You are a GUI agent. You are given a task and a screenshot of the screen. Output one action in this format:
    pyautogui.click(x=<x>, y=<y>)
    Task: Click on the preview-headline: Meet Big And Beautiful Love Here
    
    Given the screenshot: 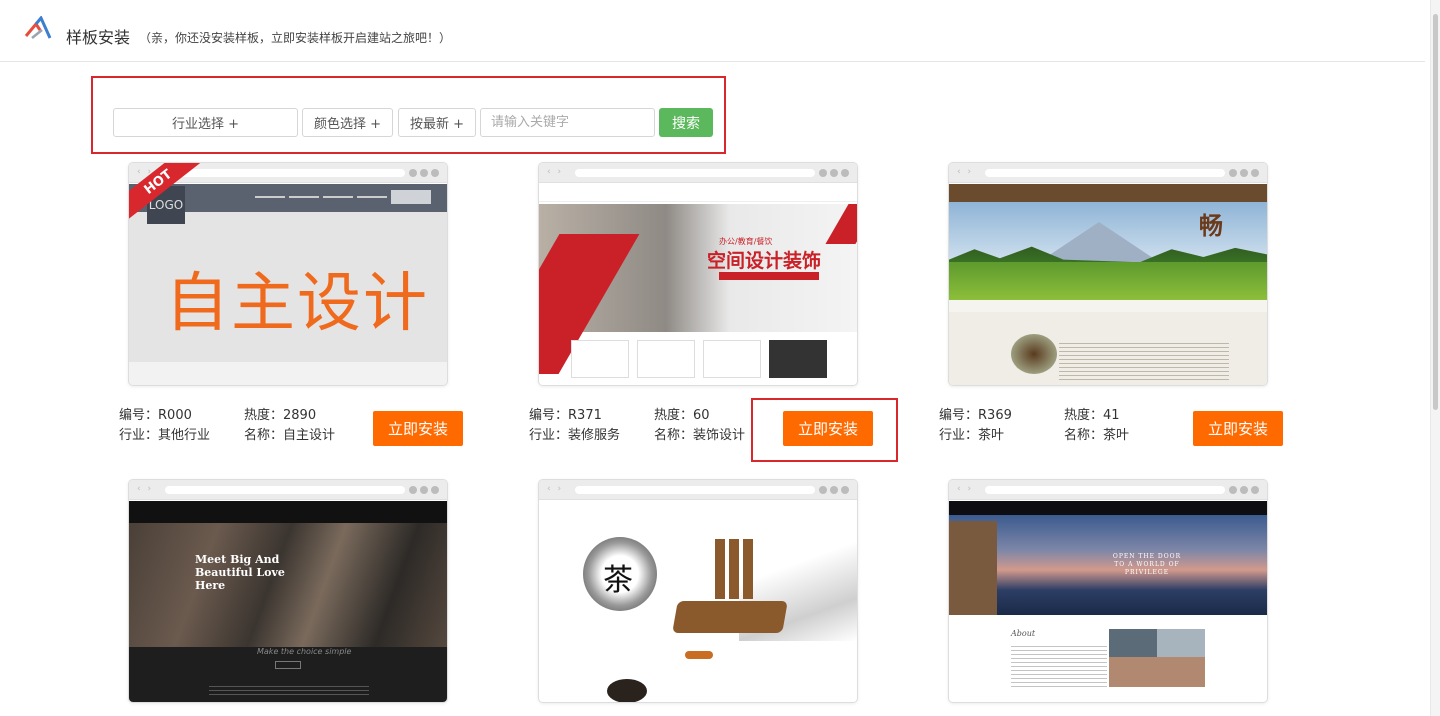 What is the action you would take?
    pyautogui.click(x=240, y=572)
    